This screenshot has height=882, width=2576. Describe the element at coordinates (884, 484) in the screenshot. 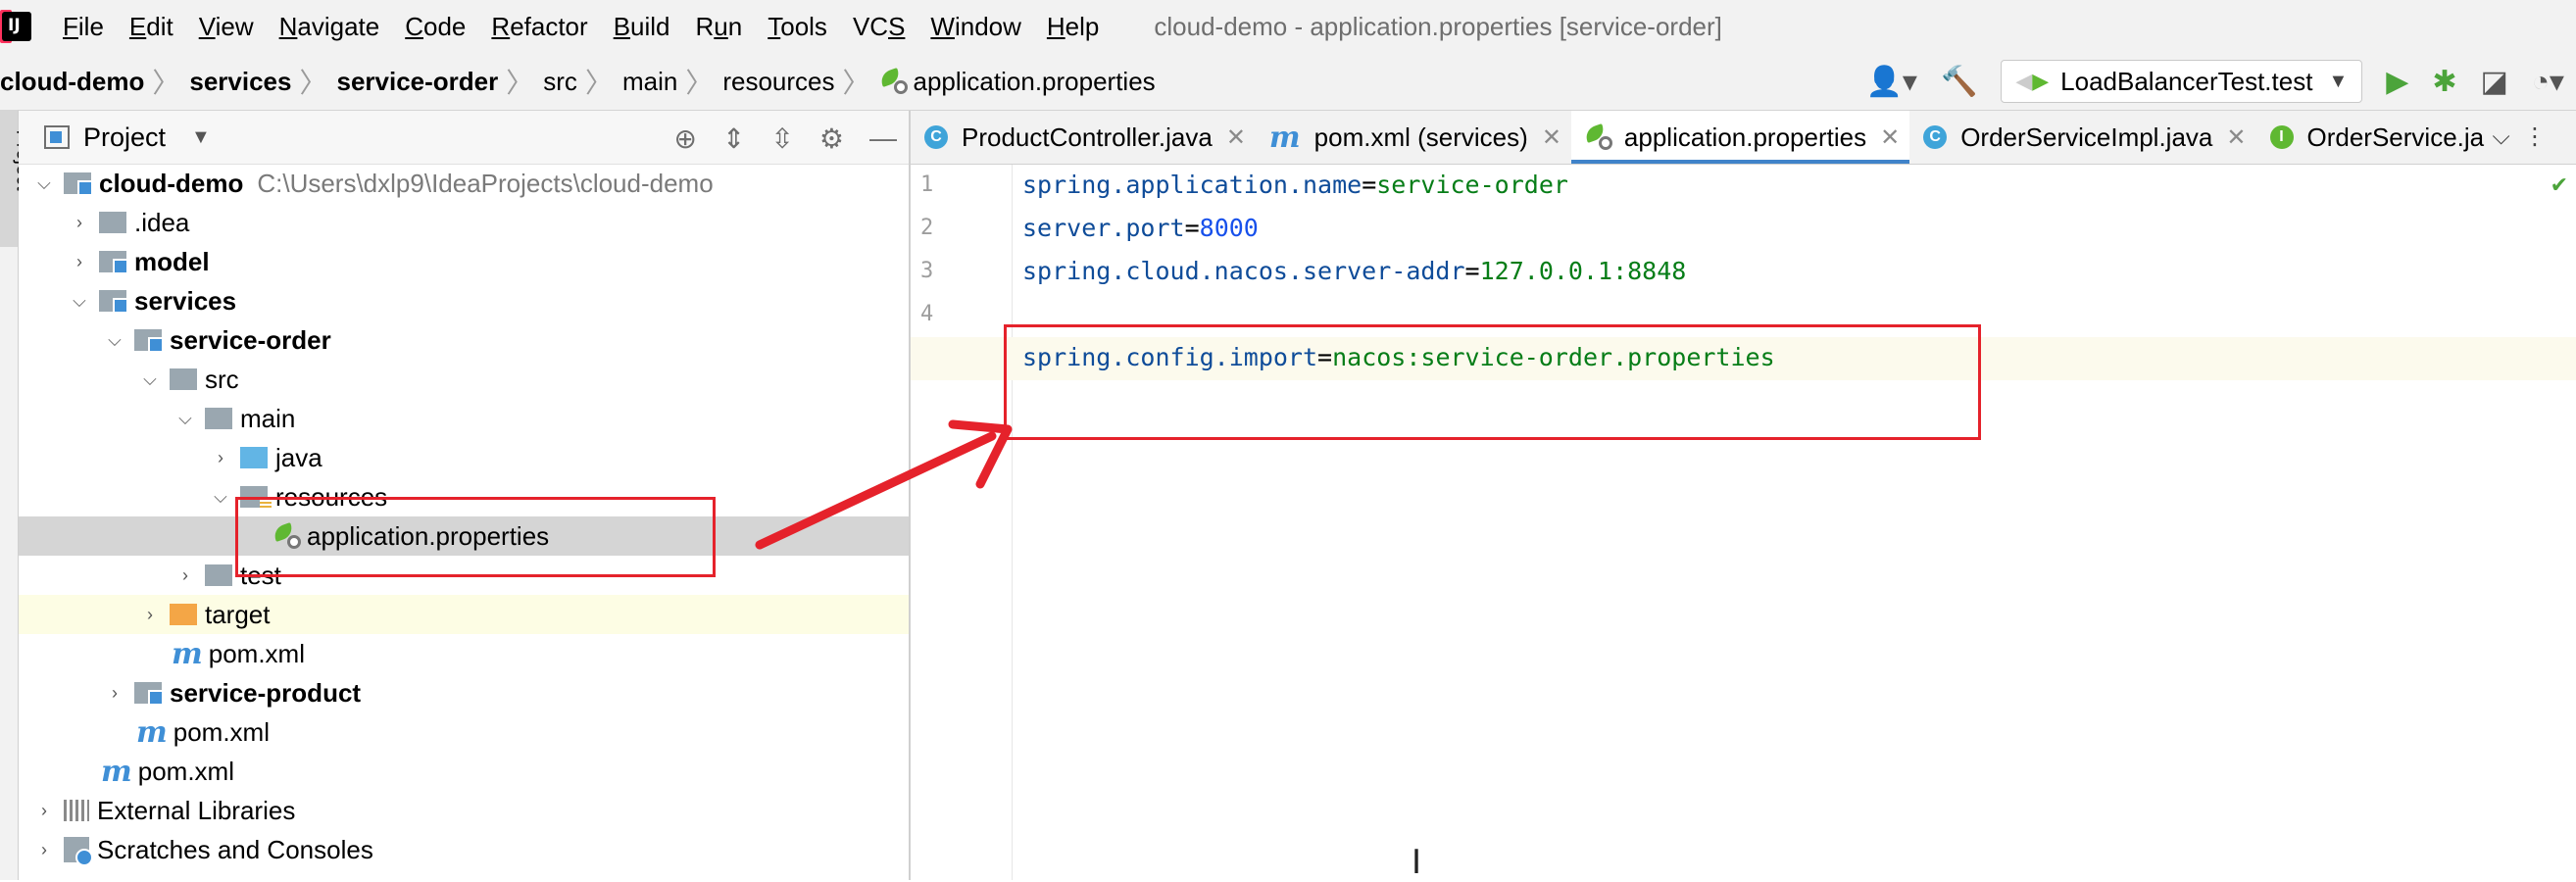

I see `annotation-arrow-icon` at that location.